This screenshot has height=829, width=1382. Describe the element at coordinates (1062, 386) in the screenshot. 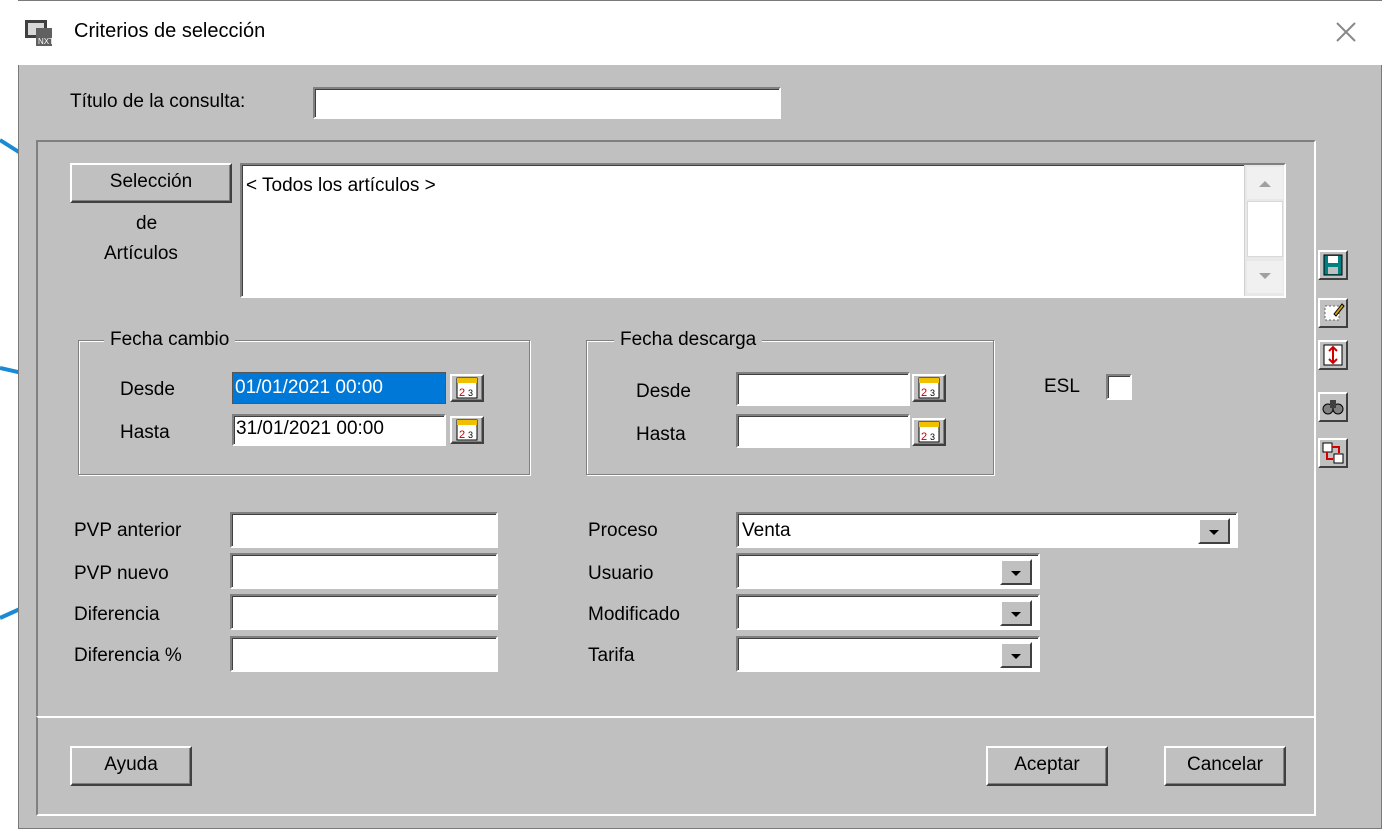

I see `esl-label: ESL` at that location.